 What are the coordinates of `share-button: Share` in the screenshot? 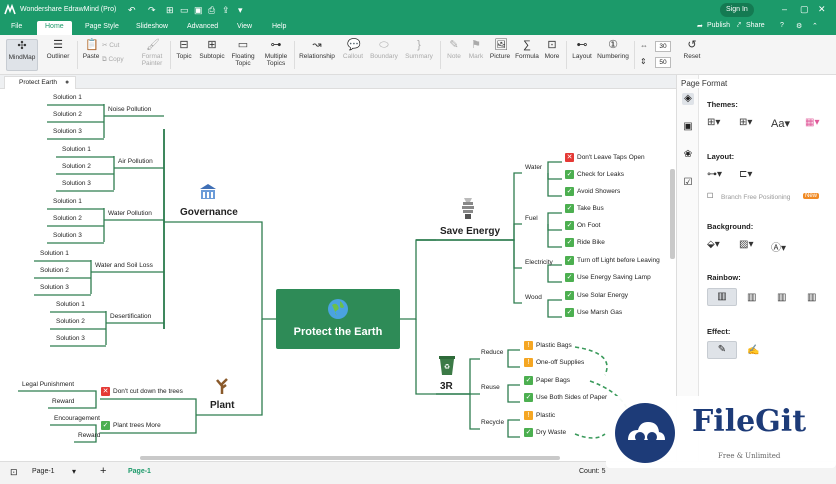 It's located at (755, 25).